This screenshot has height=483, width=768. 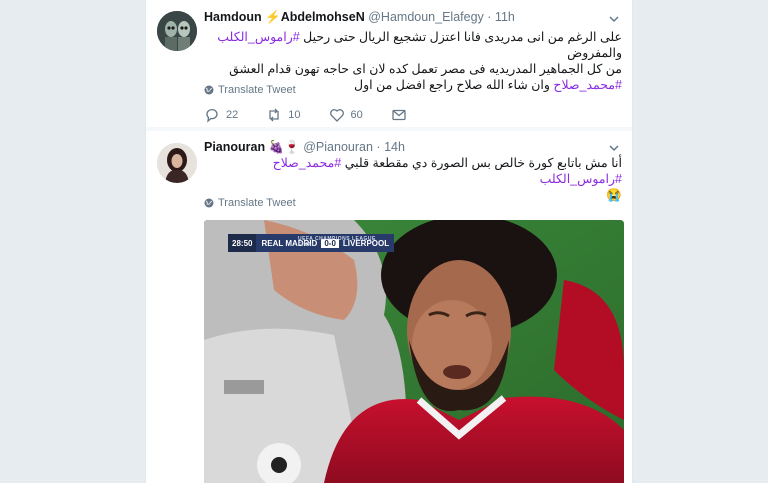 I want to click on retweet-button: 10, so click(x=283, y=115).